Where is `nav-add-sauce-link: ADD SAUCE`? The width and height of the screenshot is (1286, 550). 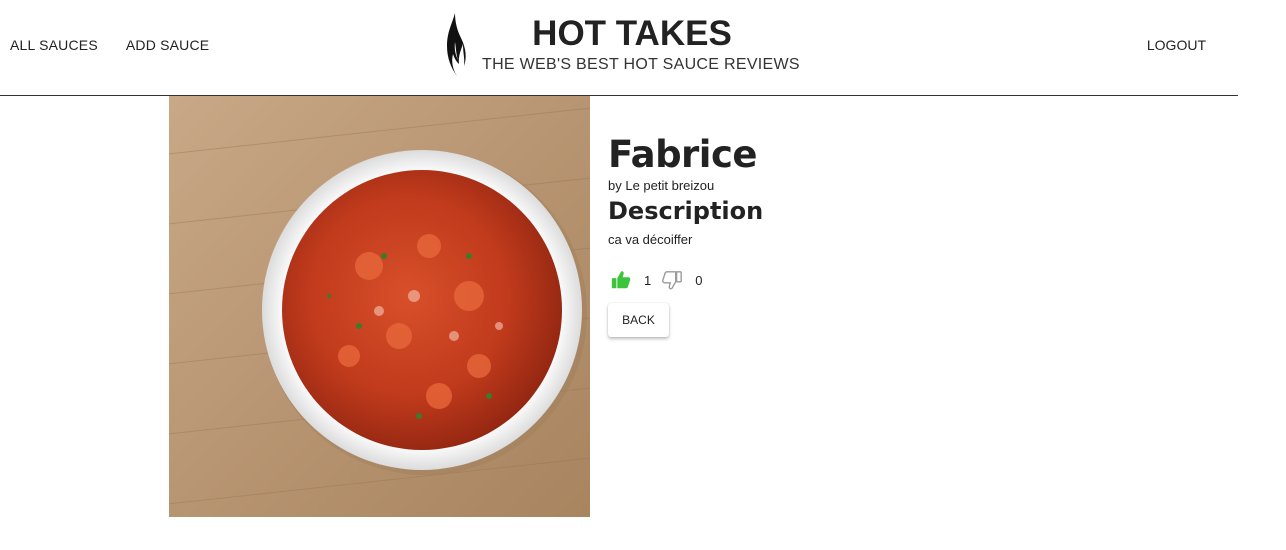
nav-add-sauce-link: ADD SAUCE is located at coordinates (167, 45).